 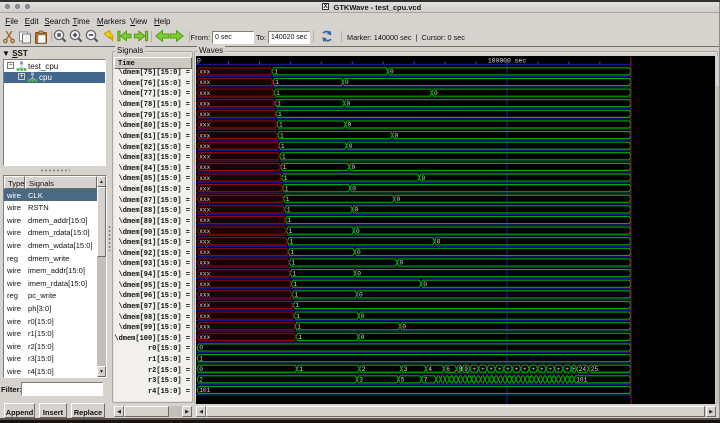 What do you see at coordinates (448, 369) in the screenshot?
I see `svg-text: 6` at bounding box center [448, 369].